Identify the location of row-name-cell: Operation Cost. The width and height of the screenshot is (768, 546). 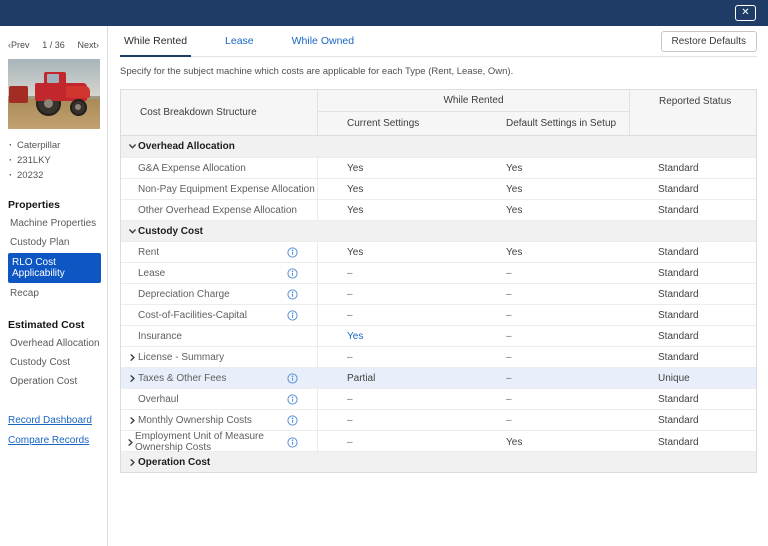
(219, 462).